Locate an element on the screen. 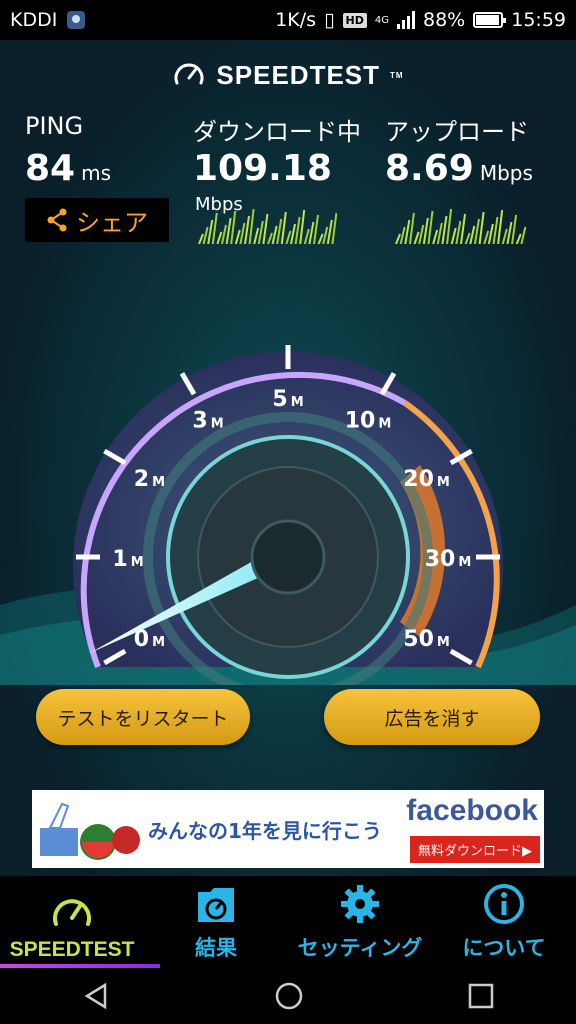  signal-icon is located at coordinates (406, 20).